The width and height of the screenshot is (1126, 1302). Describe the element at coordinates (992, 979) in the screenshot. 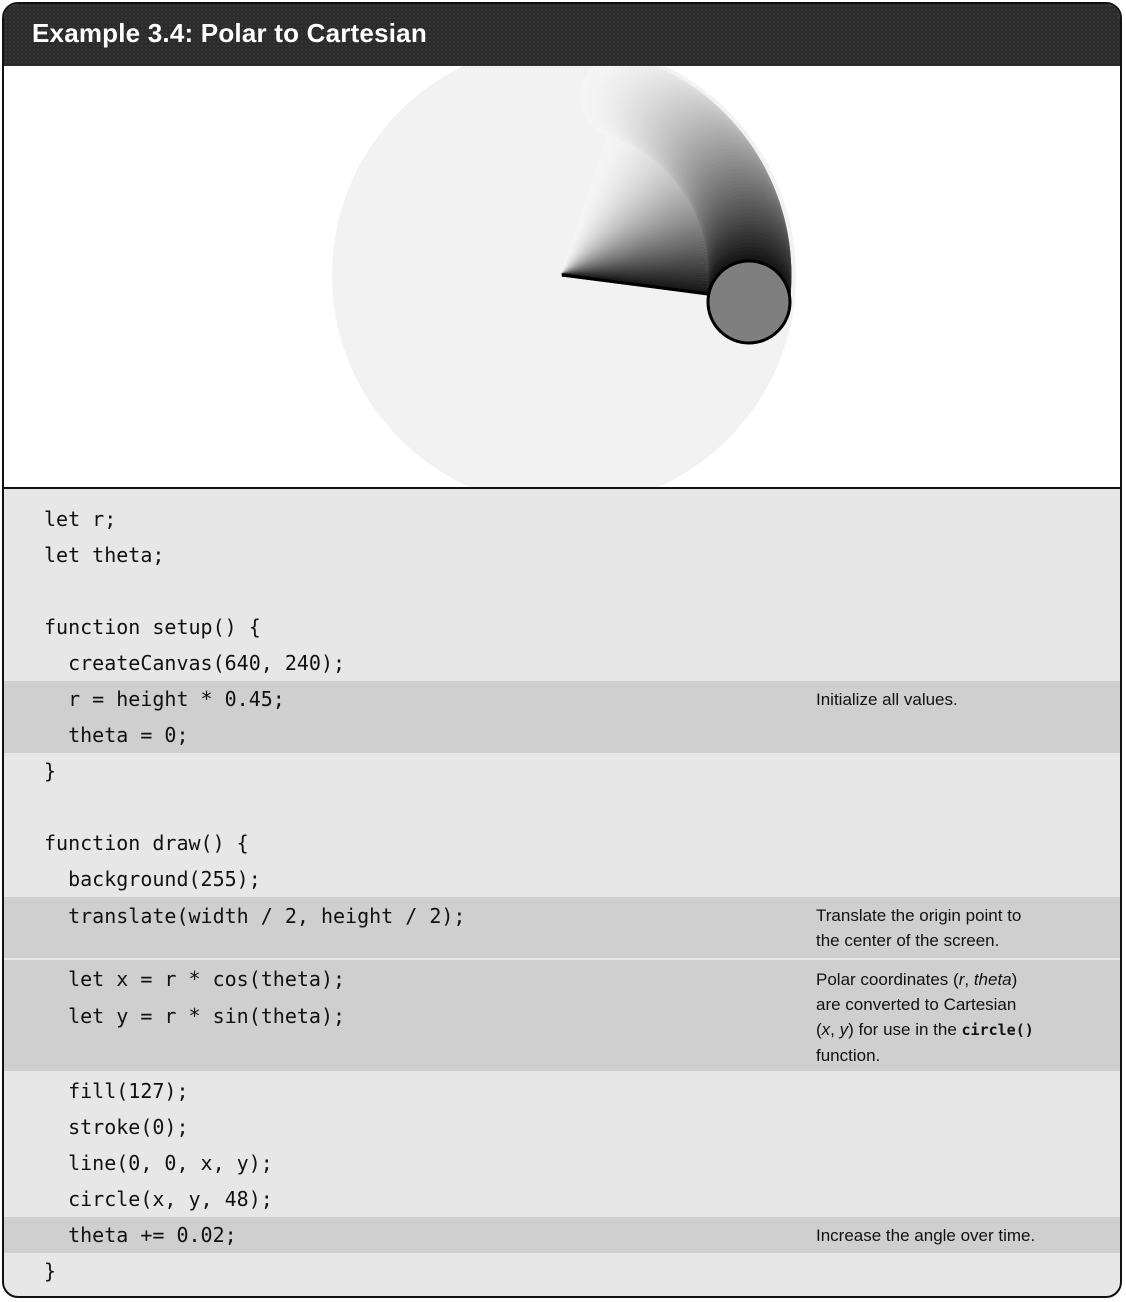

I see `note-var-theta: theta` at that location.